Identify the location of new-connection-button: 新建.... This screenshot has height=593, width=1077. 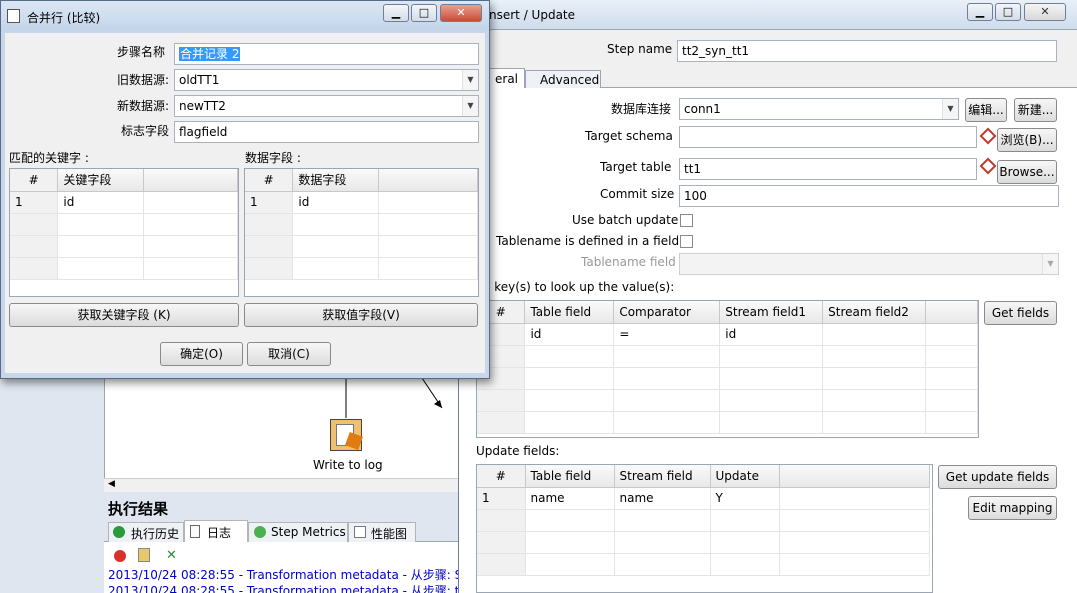
(1035, 110).